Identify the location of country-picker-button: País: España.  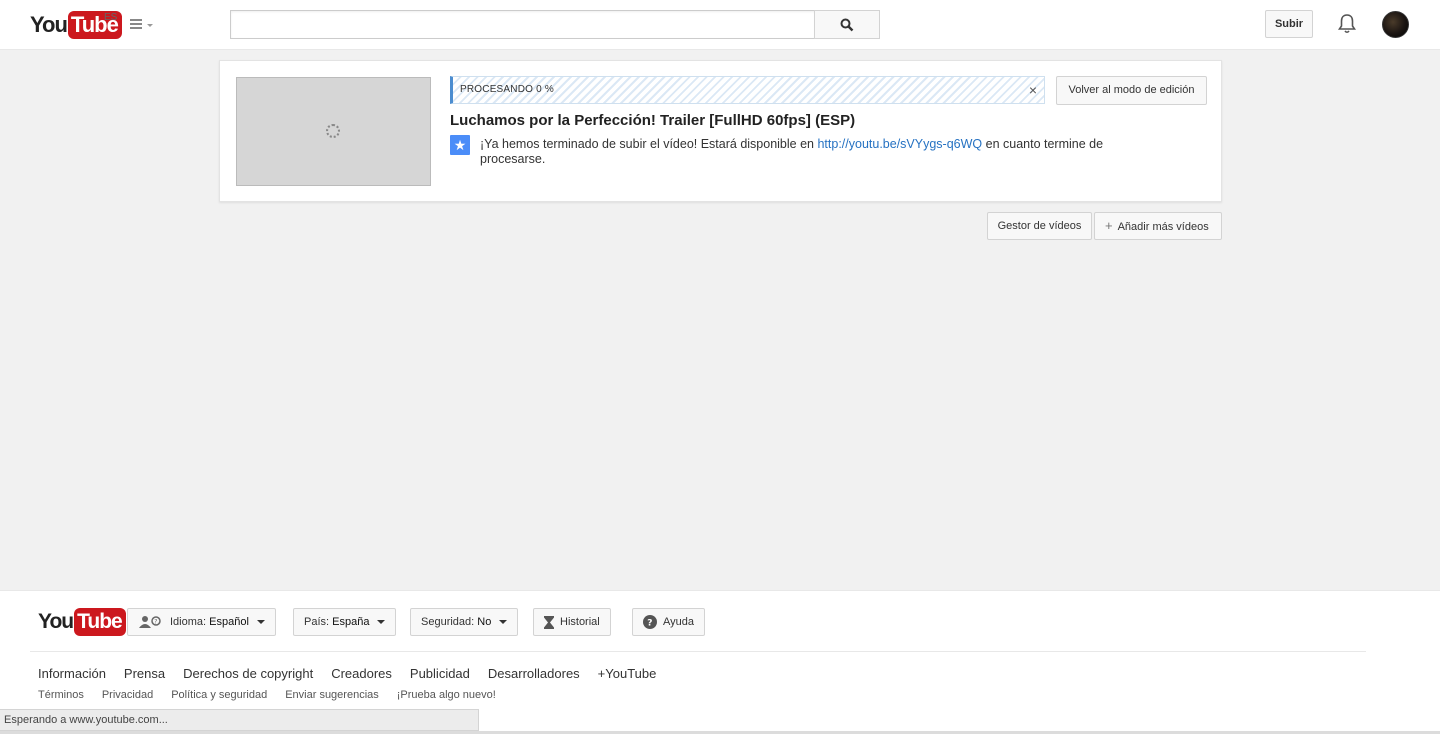
(345, 622).